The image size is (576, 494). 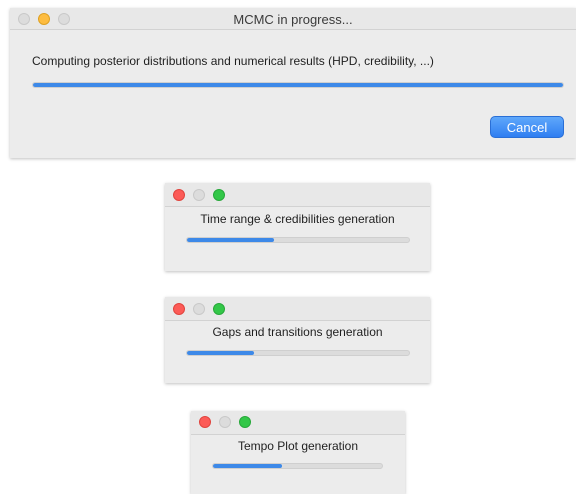 I want to click on tempo-plot-window: Tempo Plot generation, so click(x=298, y=452).